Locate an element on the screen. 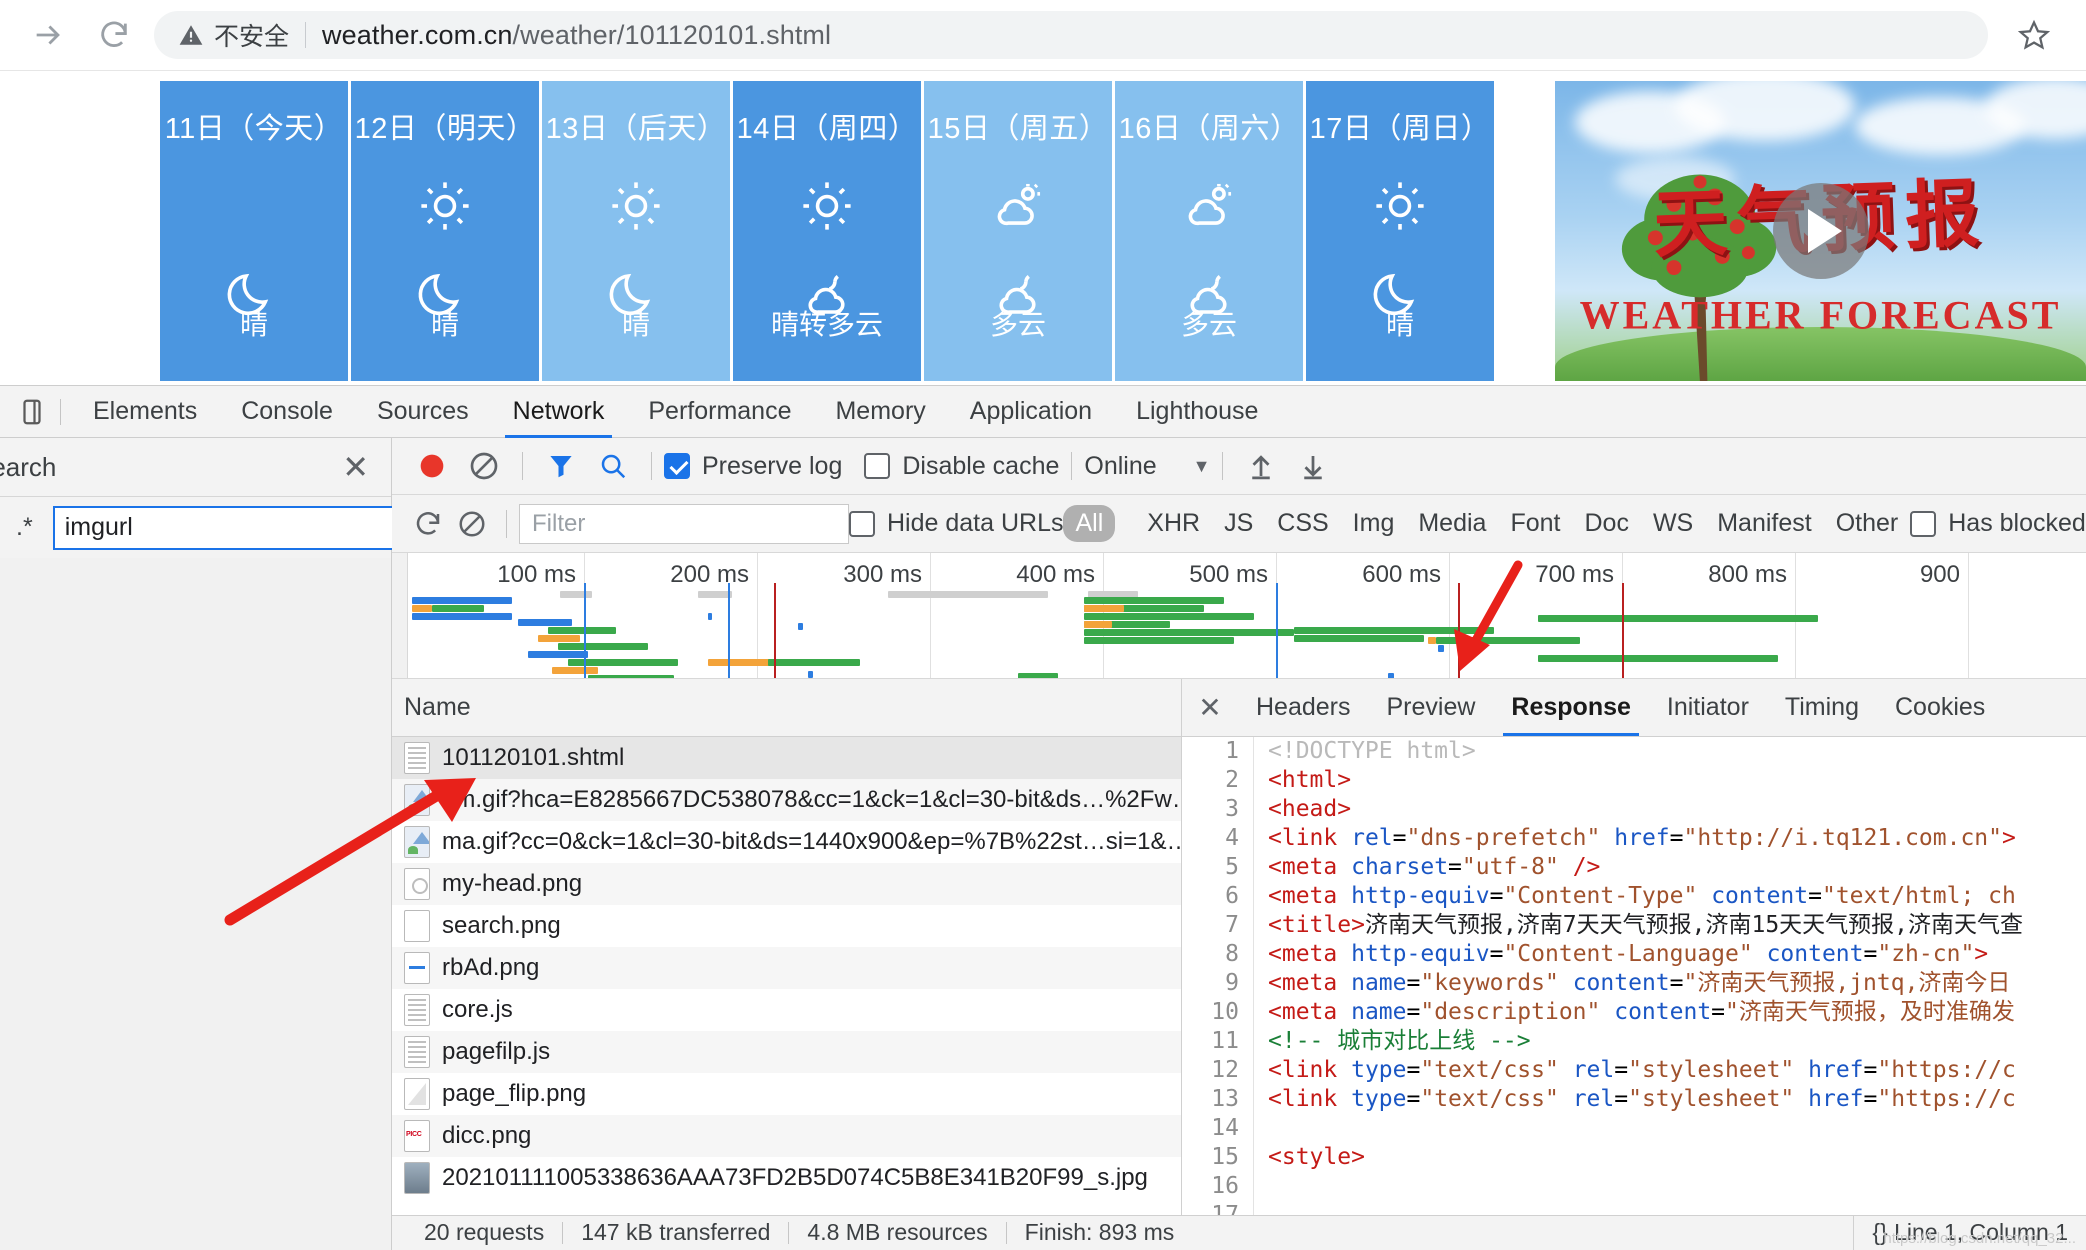 The image size is (2086, 1250). weather-day-card: 16日（周六） 多云 is located at coordinates (1209, 231).